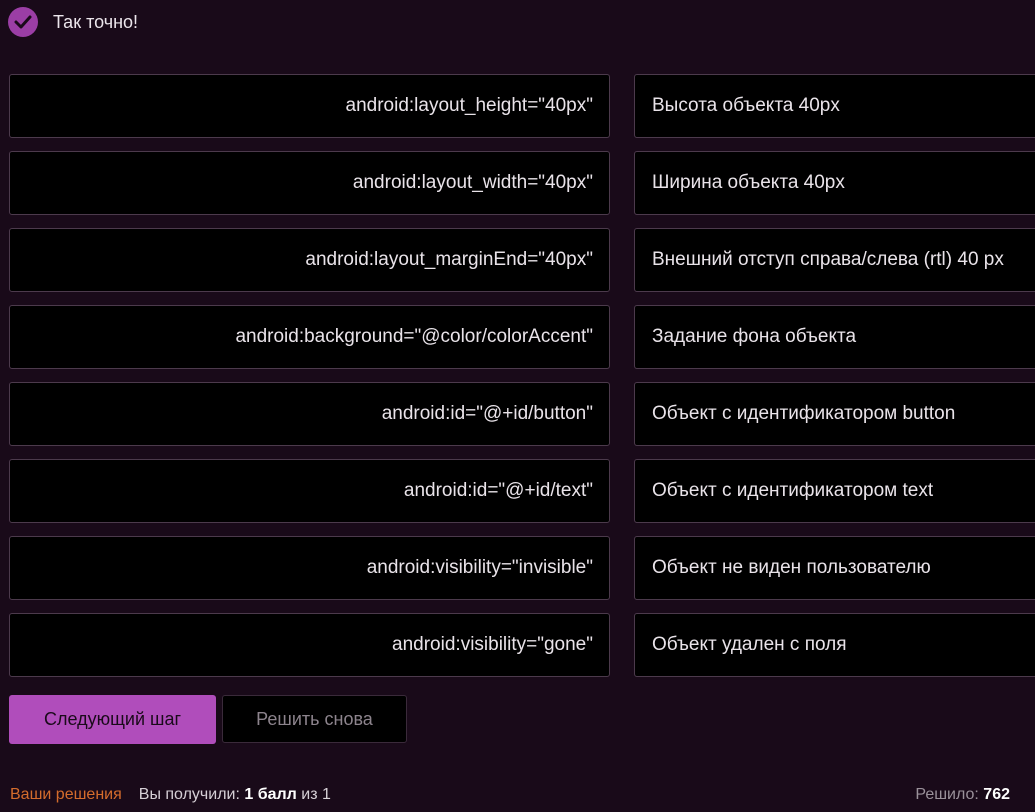  I want to click on solved-count: Решило: 762, so click(962, 795).